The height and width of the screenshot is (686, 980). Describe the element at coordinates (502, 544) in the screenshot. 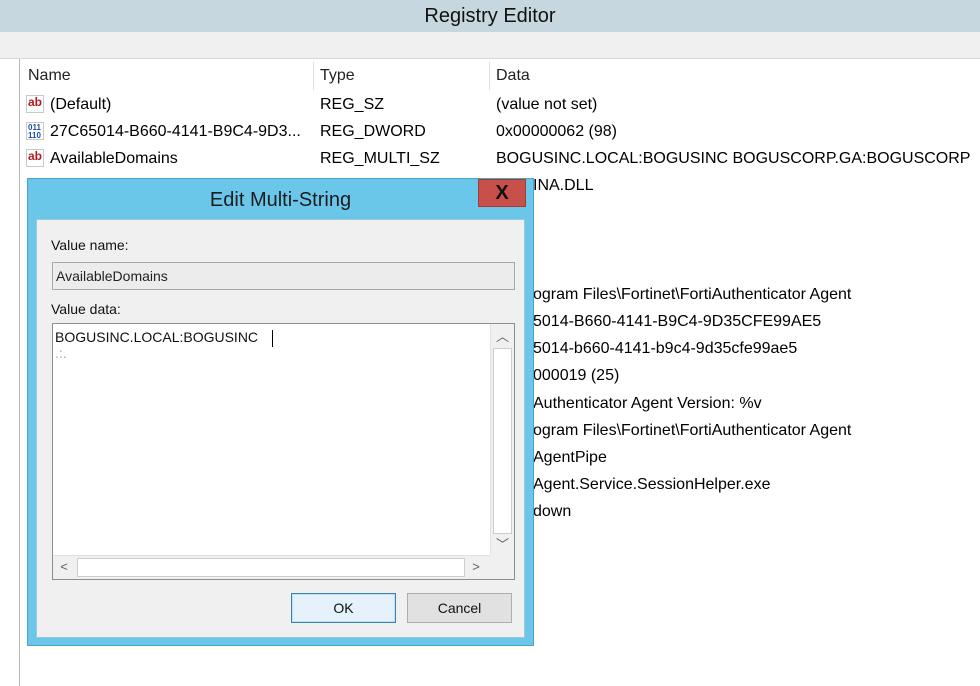

I see `scroll-down-icon: ﹀` at that location.